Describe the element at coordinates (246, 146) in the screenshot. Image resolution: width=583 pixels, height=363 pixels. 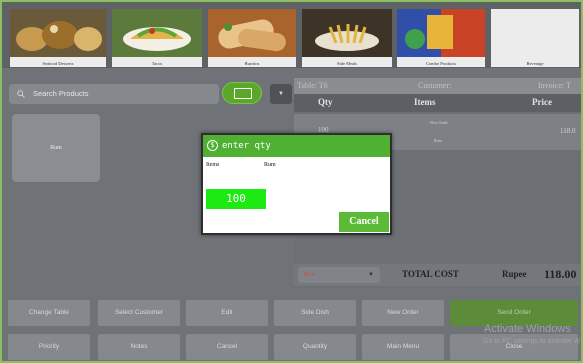
I see `dialog-title: enter qty` at that location.